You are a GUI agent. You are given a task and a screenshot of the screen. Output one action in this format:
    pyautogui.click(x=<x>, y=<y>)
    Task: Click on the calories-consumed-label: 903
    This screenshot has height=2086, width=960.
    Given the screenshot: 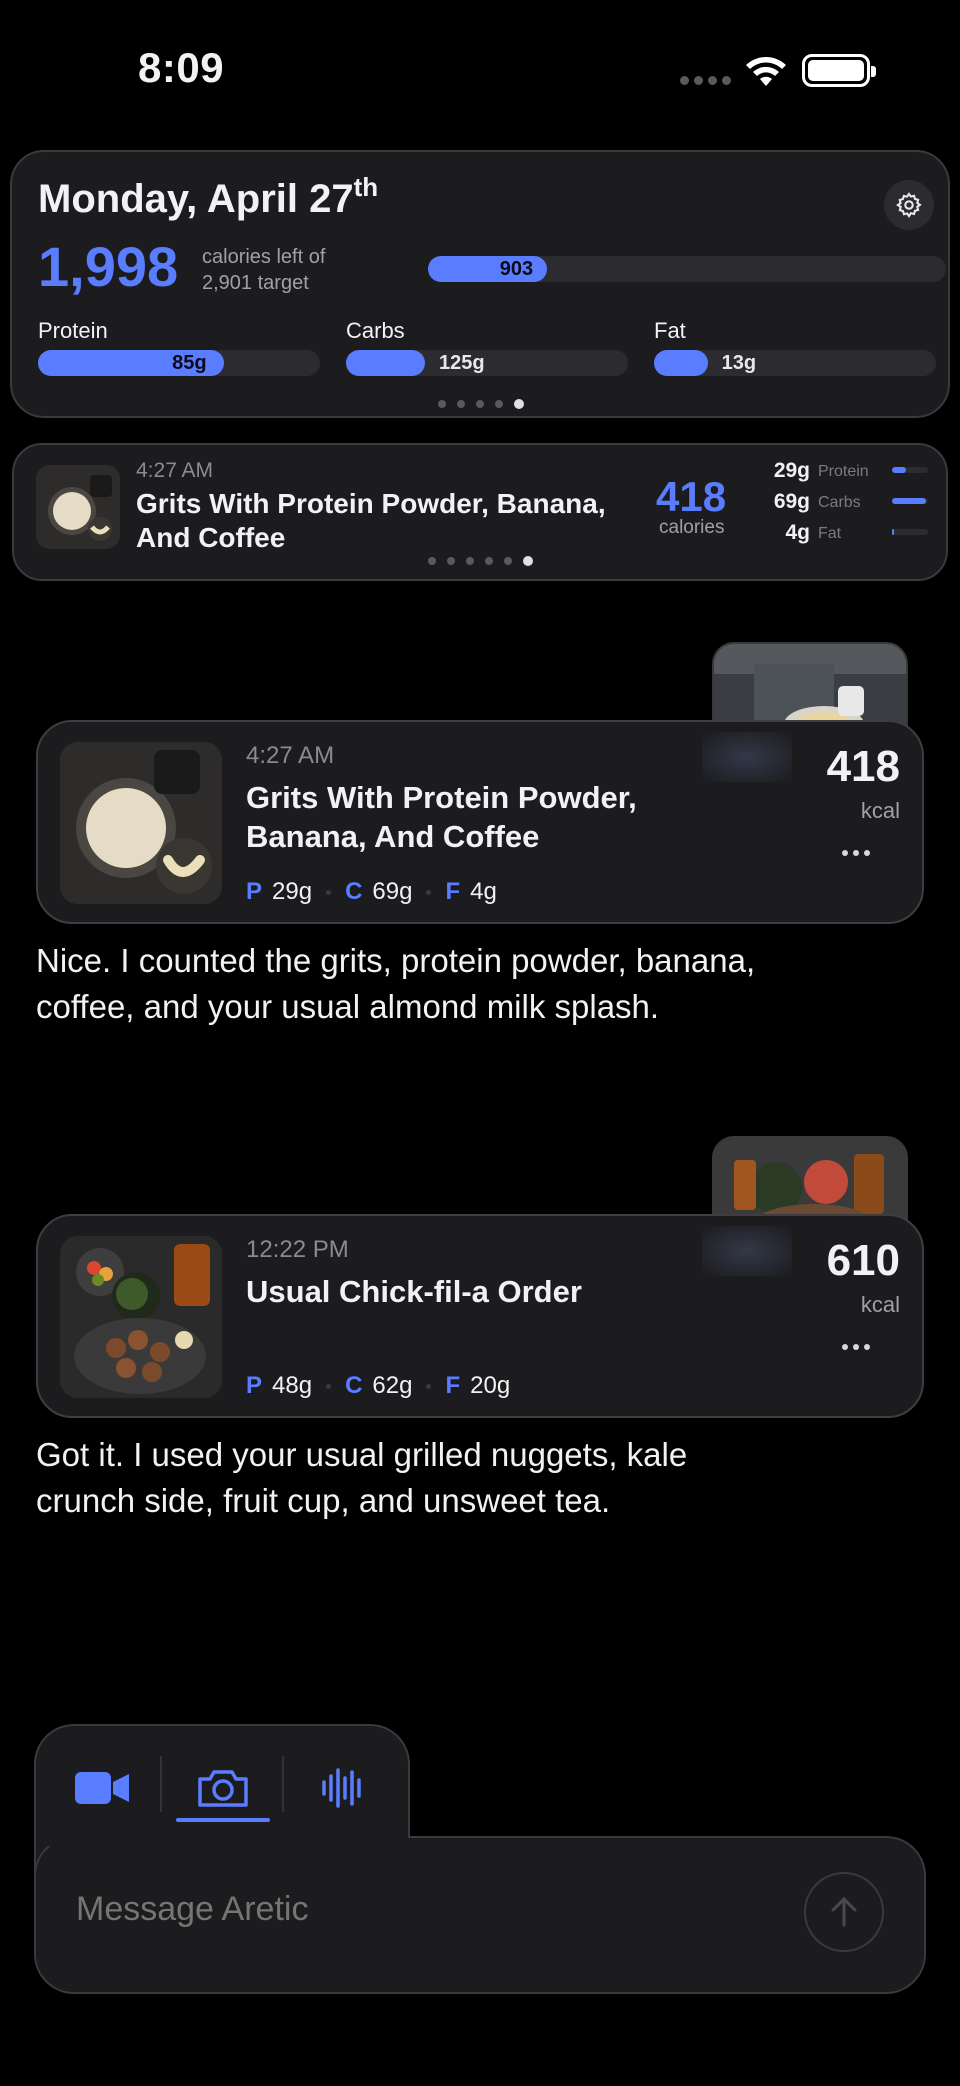 What is the action you would take?
    pyautogui.click(x=516, y=269)
    